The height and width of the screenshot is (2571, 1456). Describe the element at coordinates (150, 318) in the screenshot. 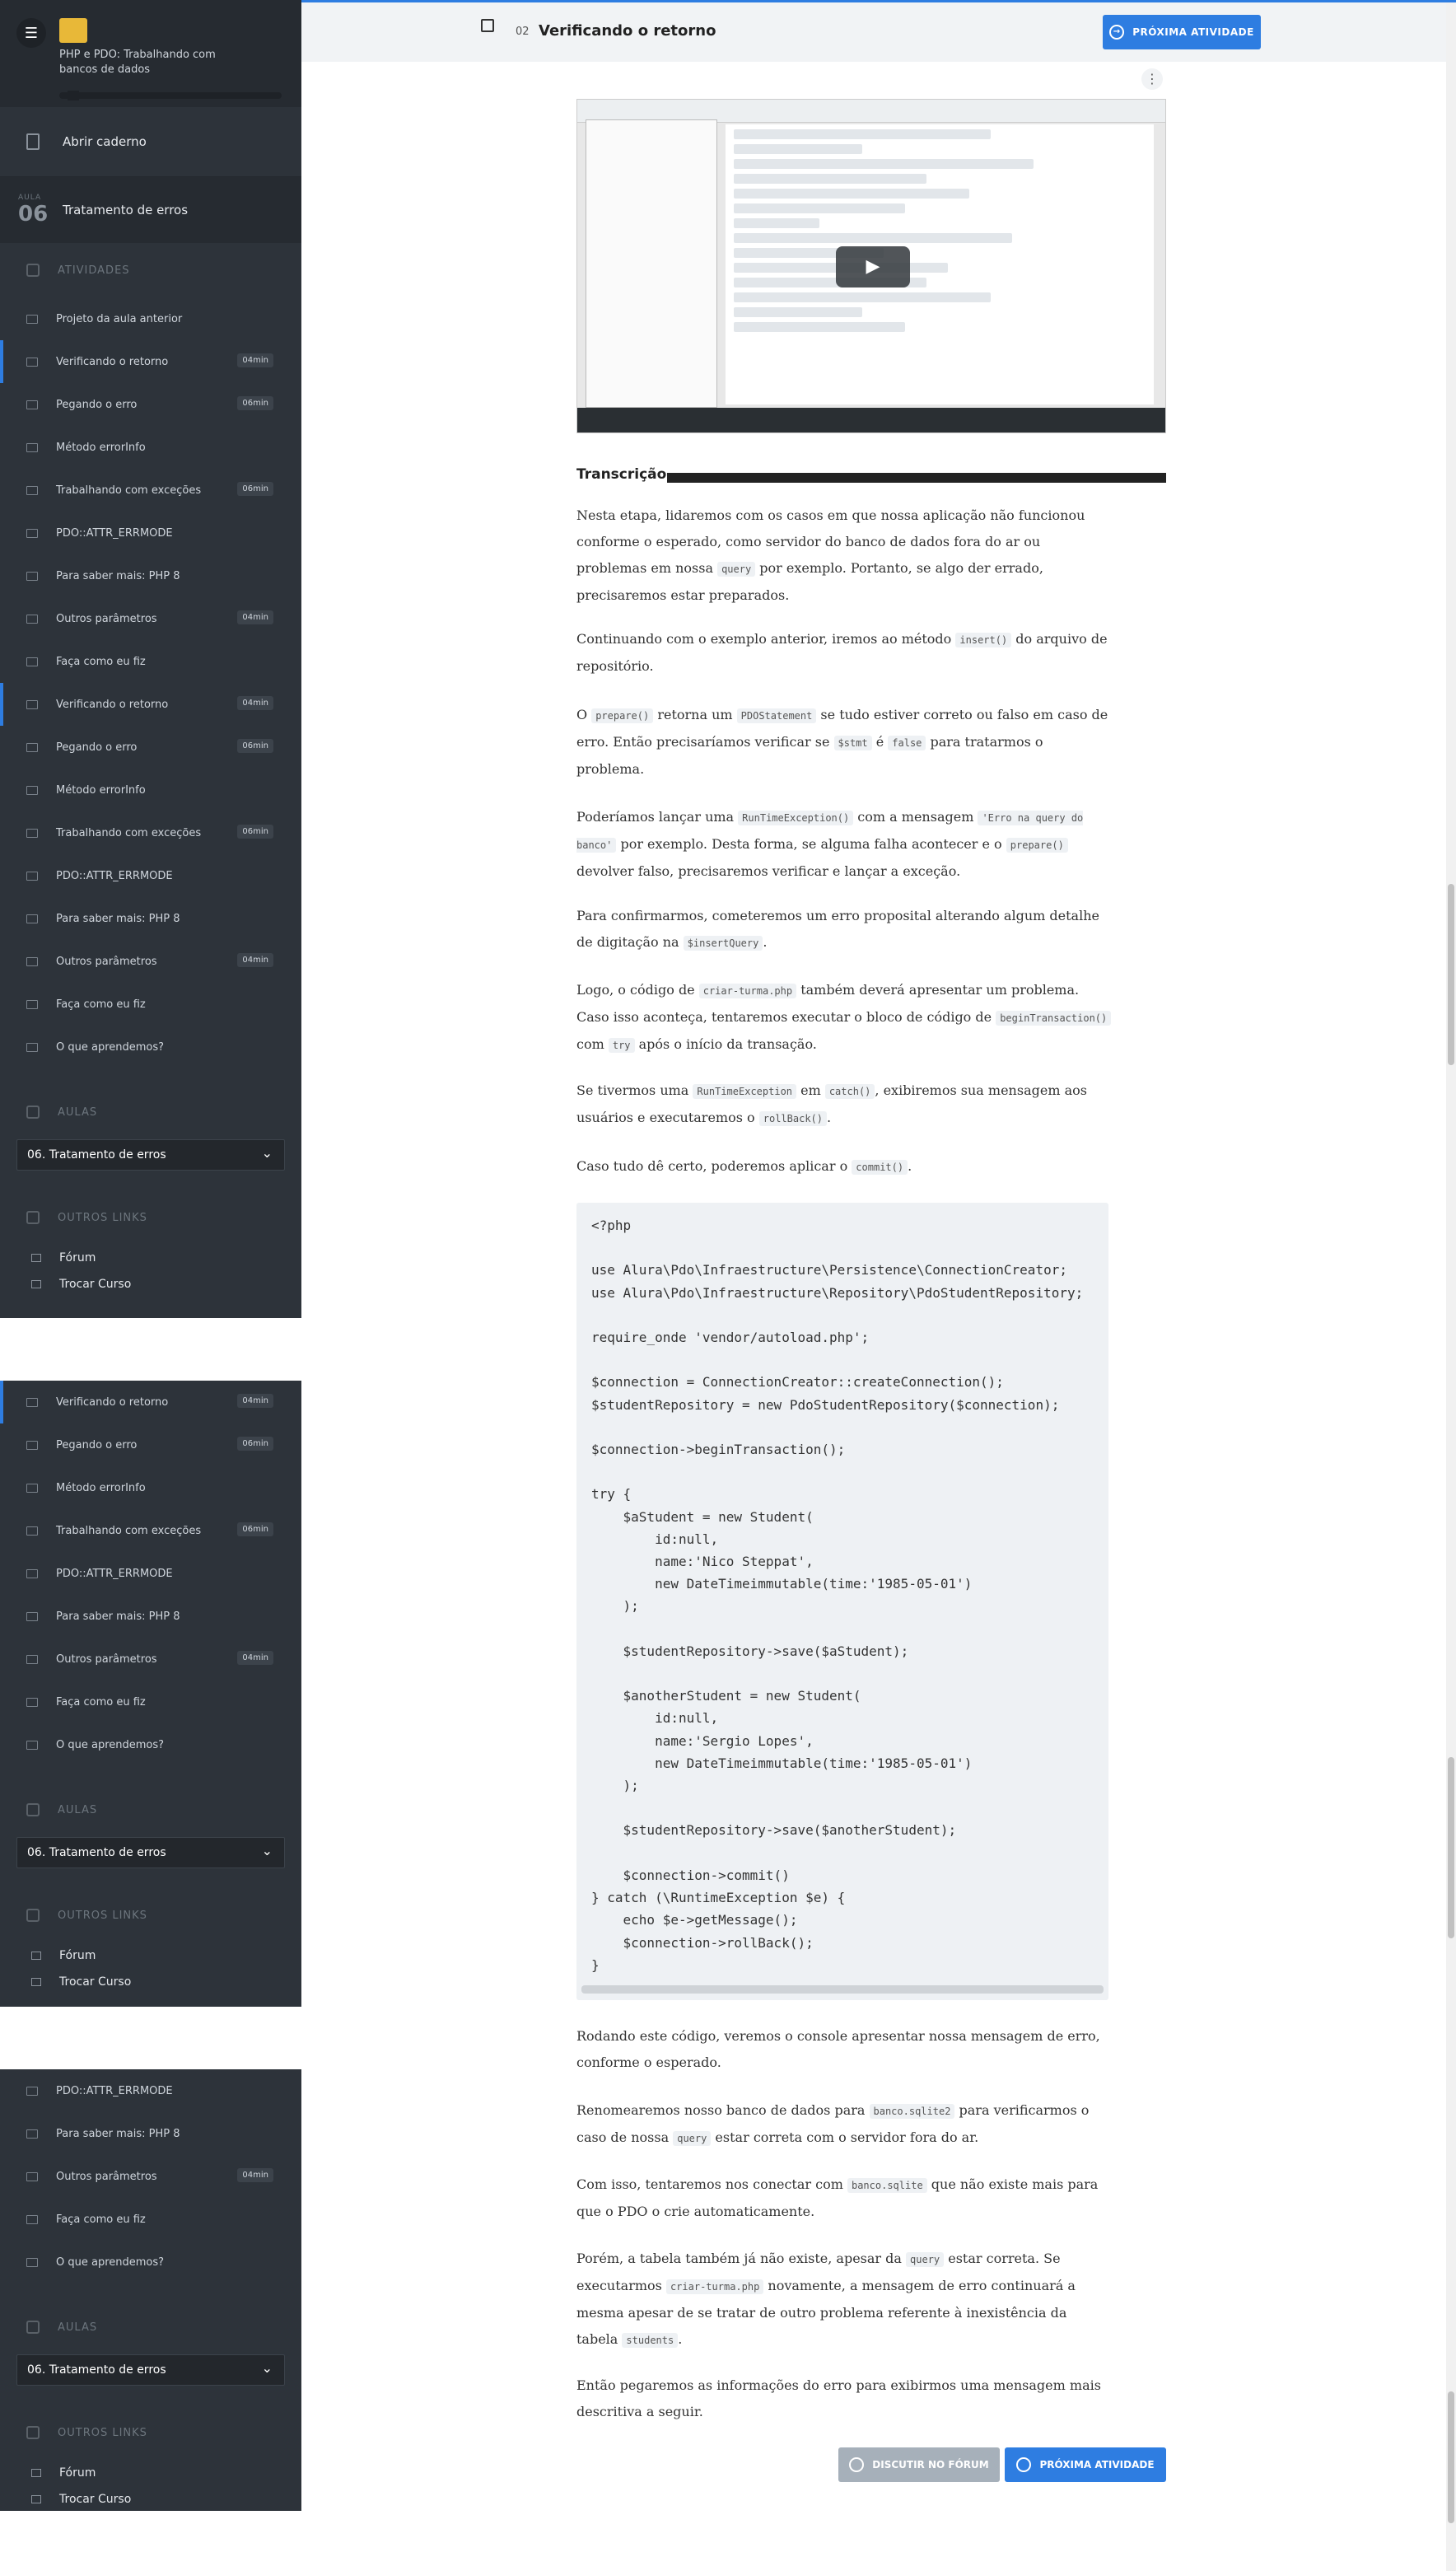

I see `activity-item: Projeto da aula anterior` at that location.